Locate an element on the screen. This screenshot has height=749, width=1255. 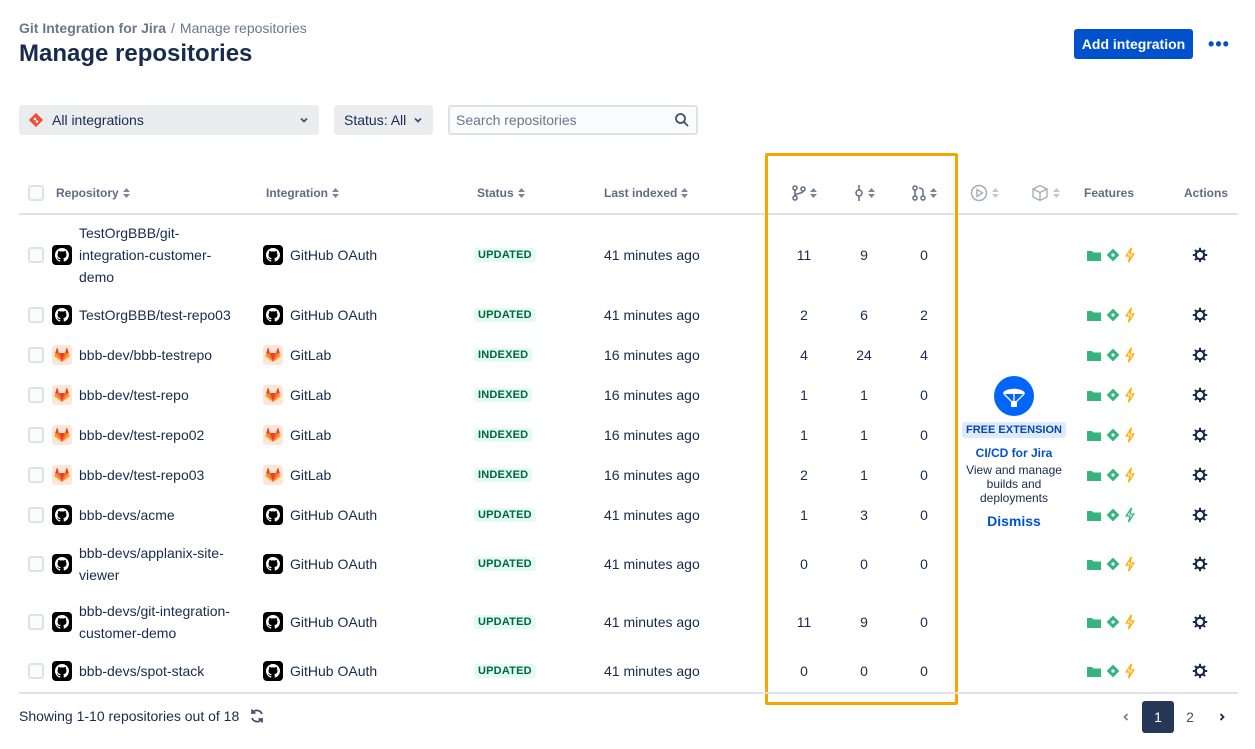
pagination: 1 2 is located at coordinates (1174, 717).